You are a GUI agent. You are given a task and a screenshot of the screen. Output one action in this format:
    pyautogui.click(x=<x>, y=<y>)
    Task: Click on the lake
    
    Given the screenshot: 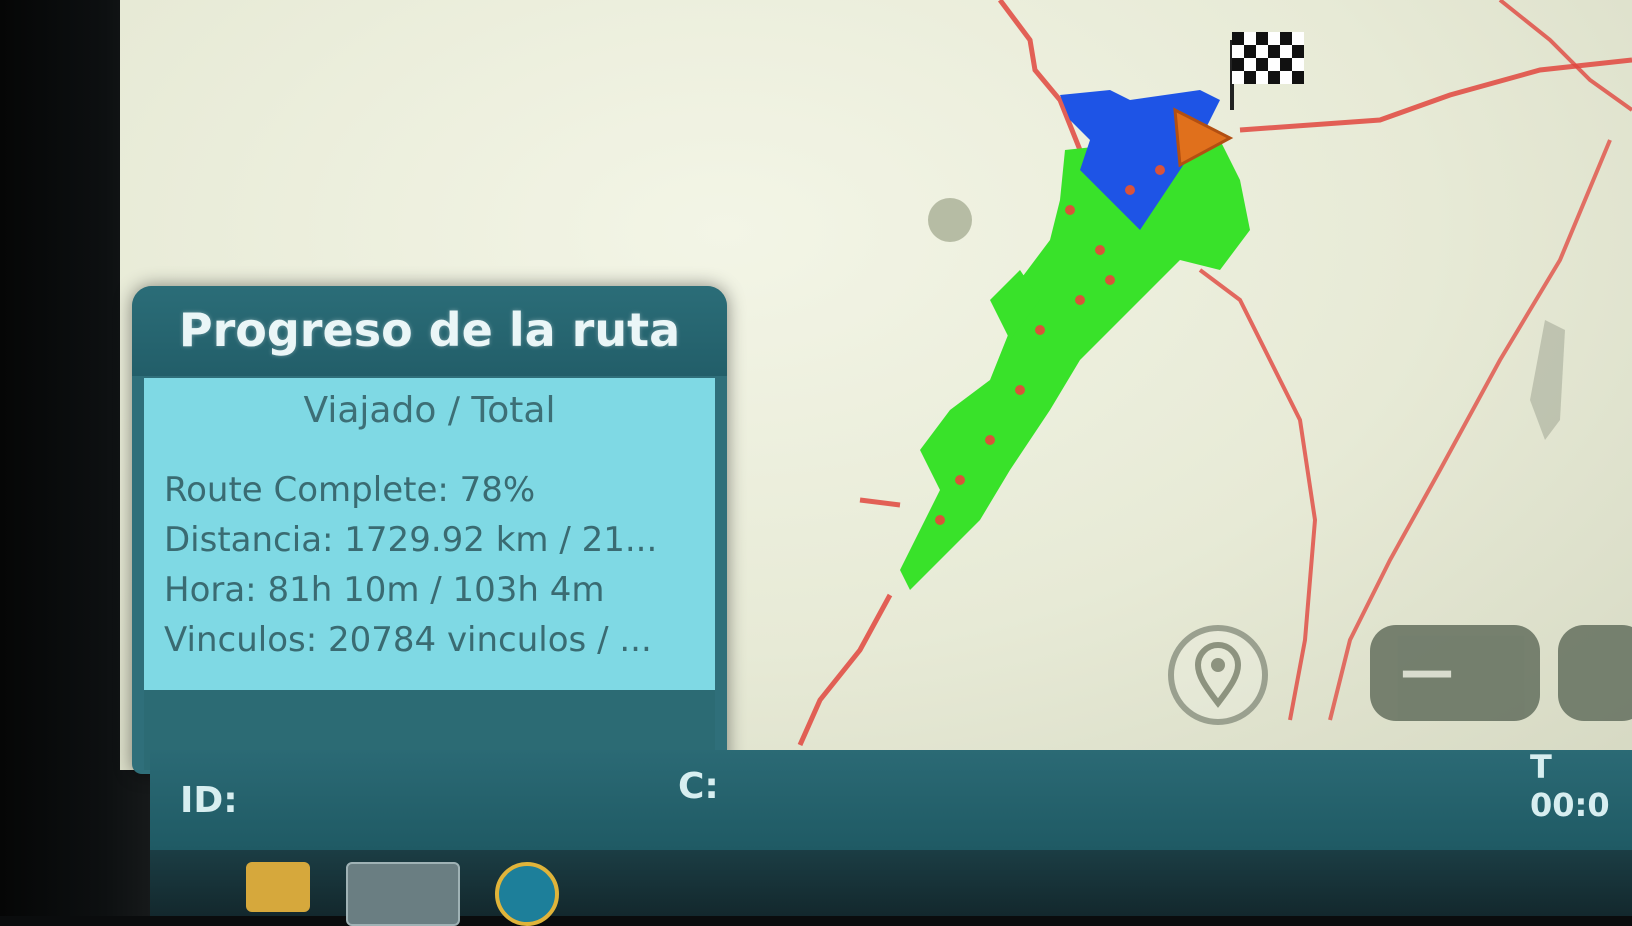 What is the action you would take?
    pyautogui.click(x=950, y=220)
    